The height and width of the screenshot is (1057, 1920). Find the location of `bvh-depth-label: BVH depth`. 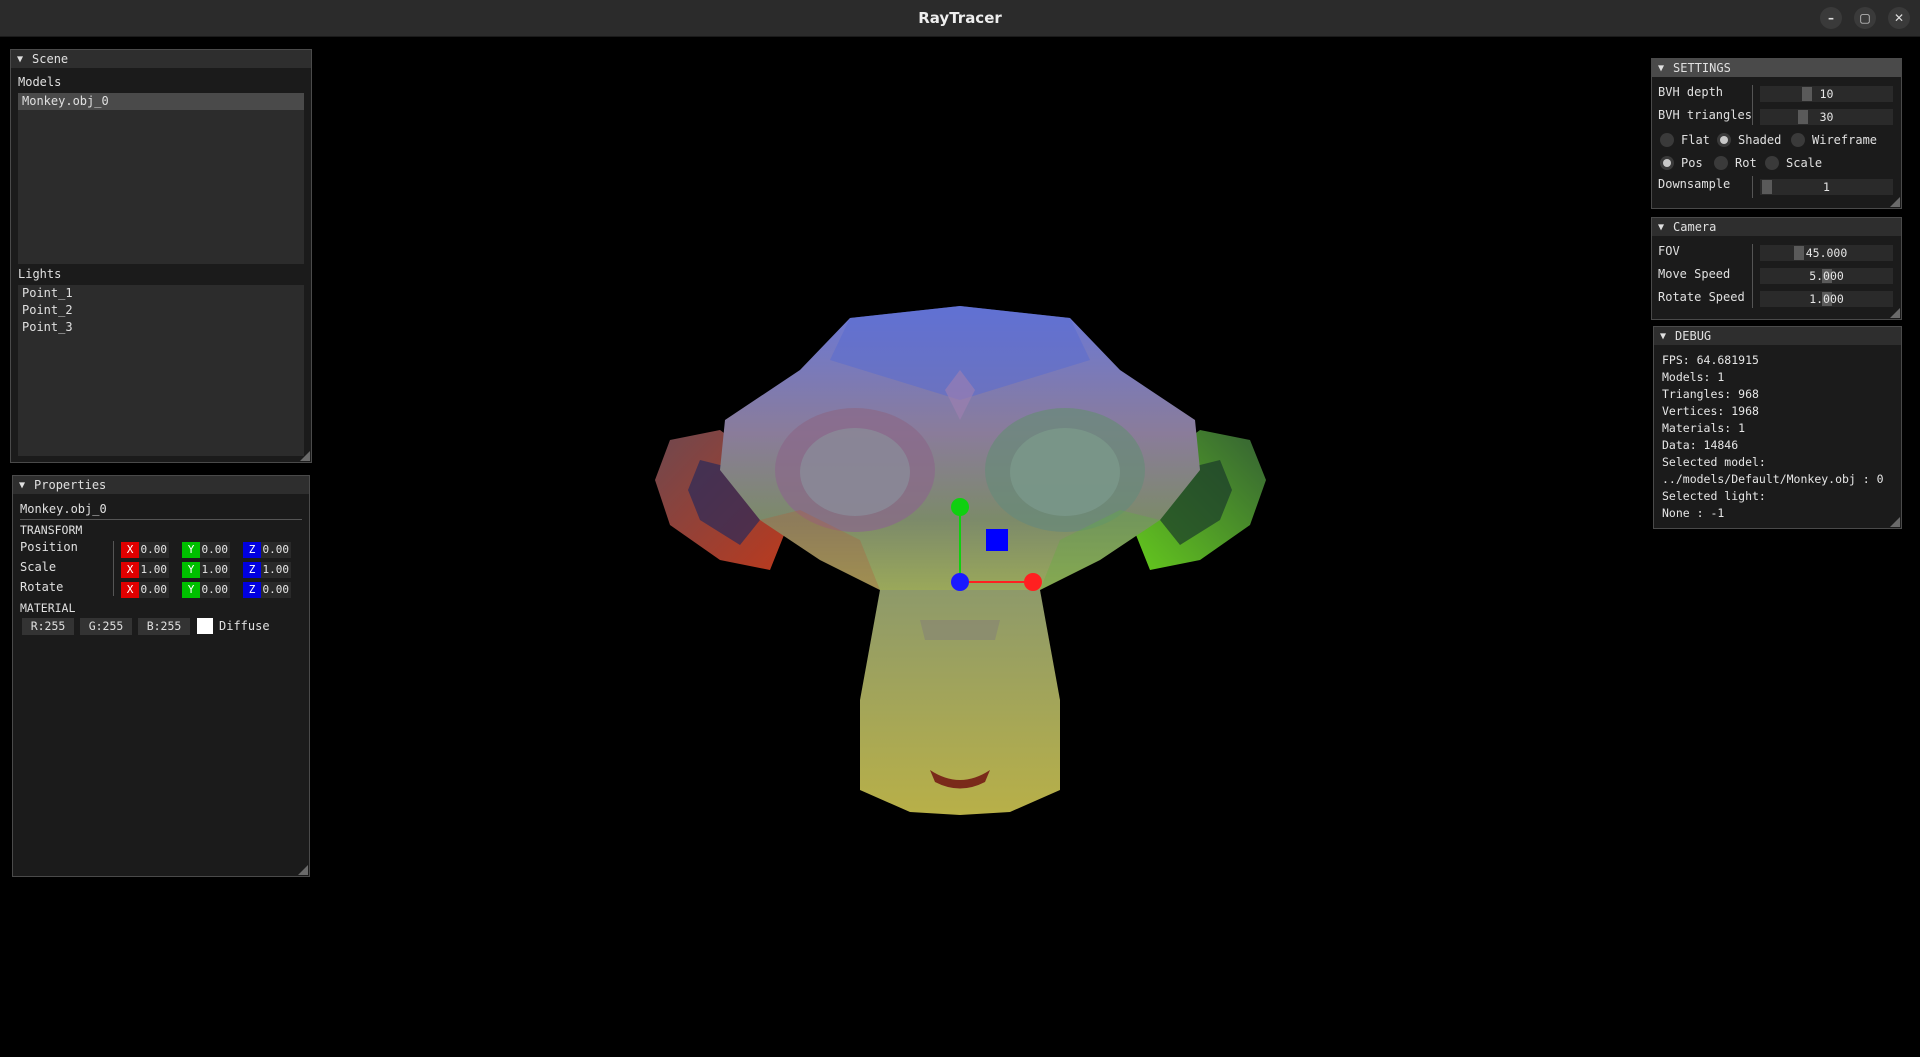

bvh-depth-label: BVH depth is located at coordinates (1691, 92).